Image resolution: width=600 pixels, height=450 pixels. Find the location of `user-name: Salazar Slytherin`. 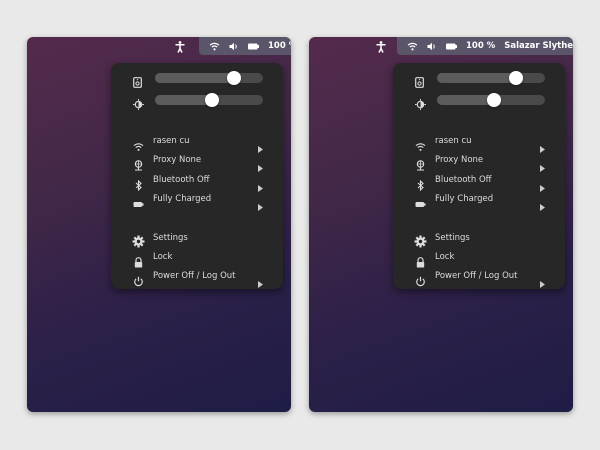

user-name: Salazar Slytherin is located at coordinates (538, 46).